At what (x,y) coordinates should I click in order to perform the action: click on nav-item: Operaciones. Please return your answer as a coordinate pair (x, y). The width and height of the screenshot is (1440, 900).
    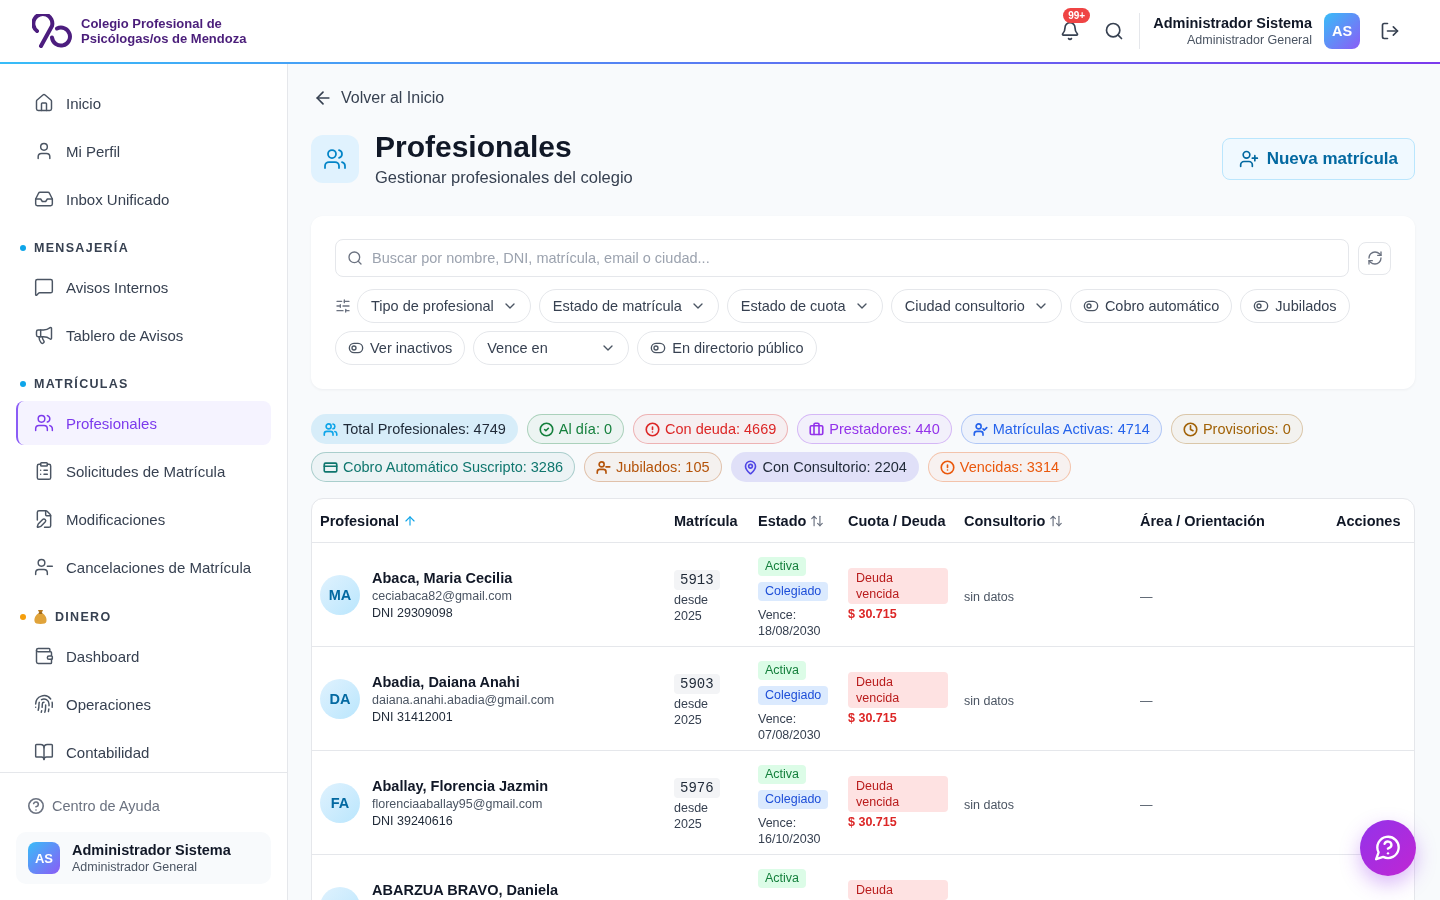
    Looking at the image, I should click on (143, 704).